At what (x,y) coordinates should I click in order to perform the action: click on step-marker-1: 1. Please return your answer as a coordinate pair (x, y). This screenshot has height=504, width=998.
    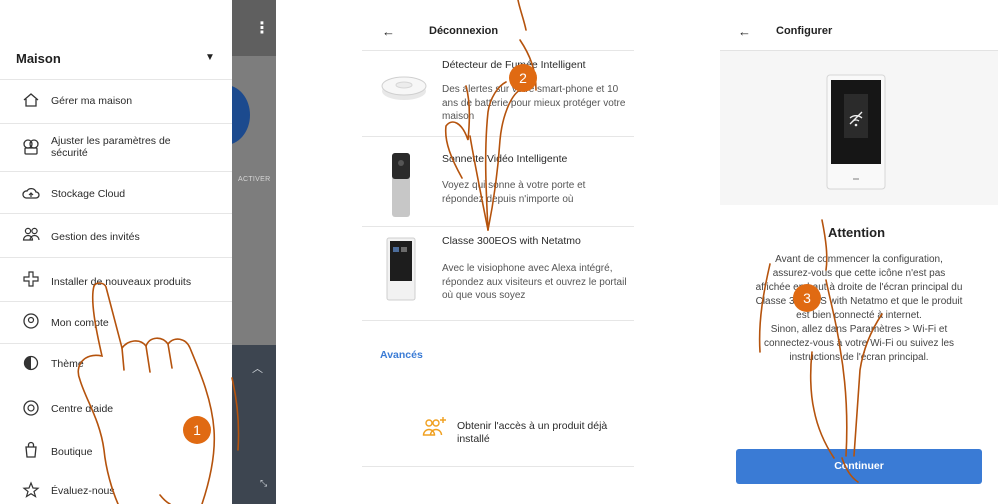
    Looking at the image, I should click on (197, 430).